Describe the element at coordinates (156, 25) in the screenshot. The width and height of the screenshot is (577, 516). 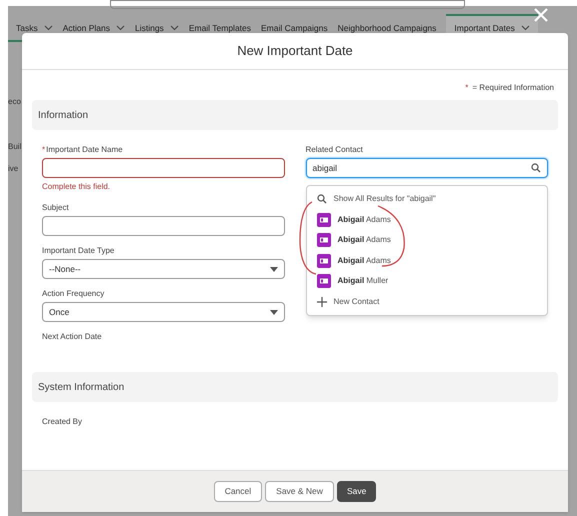
I see `nav-tab: Listings` at that location.